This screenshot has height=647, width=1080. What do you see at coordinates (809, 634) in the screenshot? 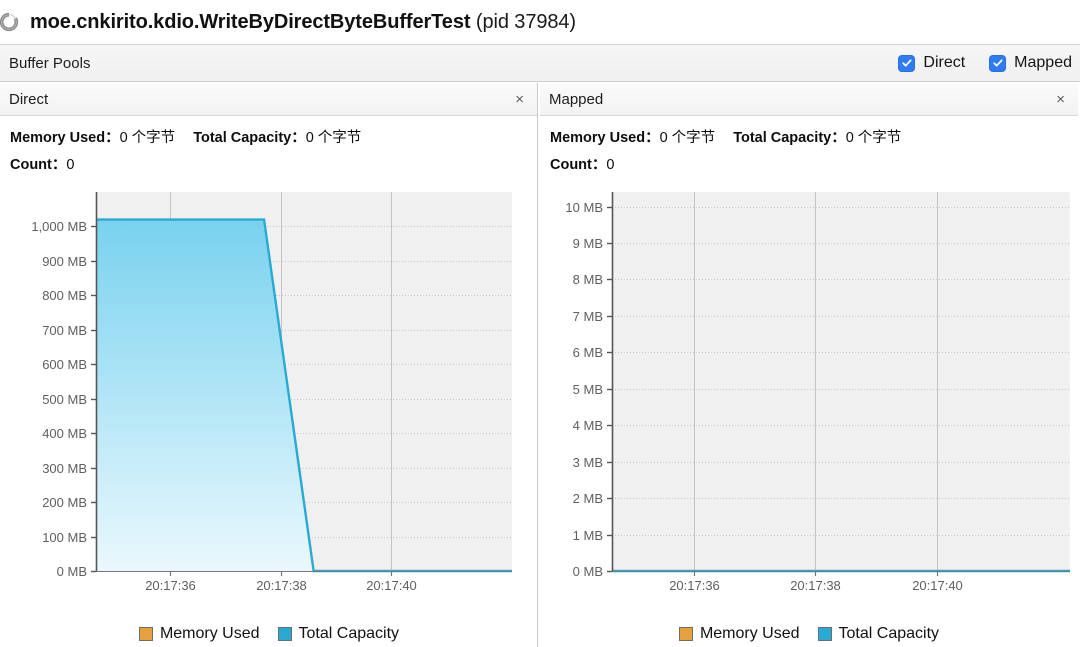
I see `mapped-chart-legend: Memory Used Total Capacity` at bounding box center [809, 634].